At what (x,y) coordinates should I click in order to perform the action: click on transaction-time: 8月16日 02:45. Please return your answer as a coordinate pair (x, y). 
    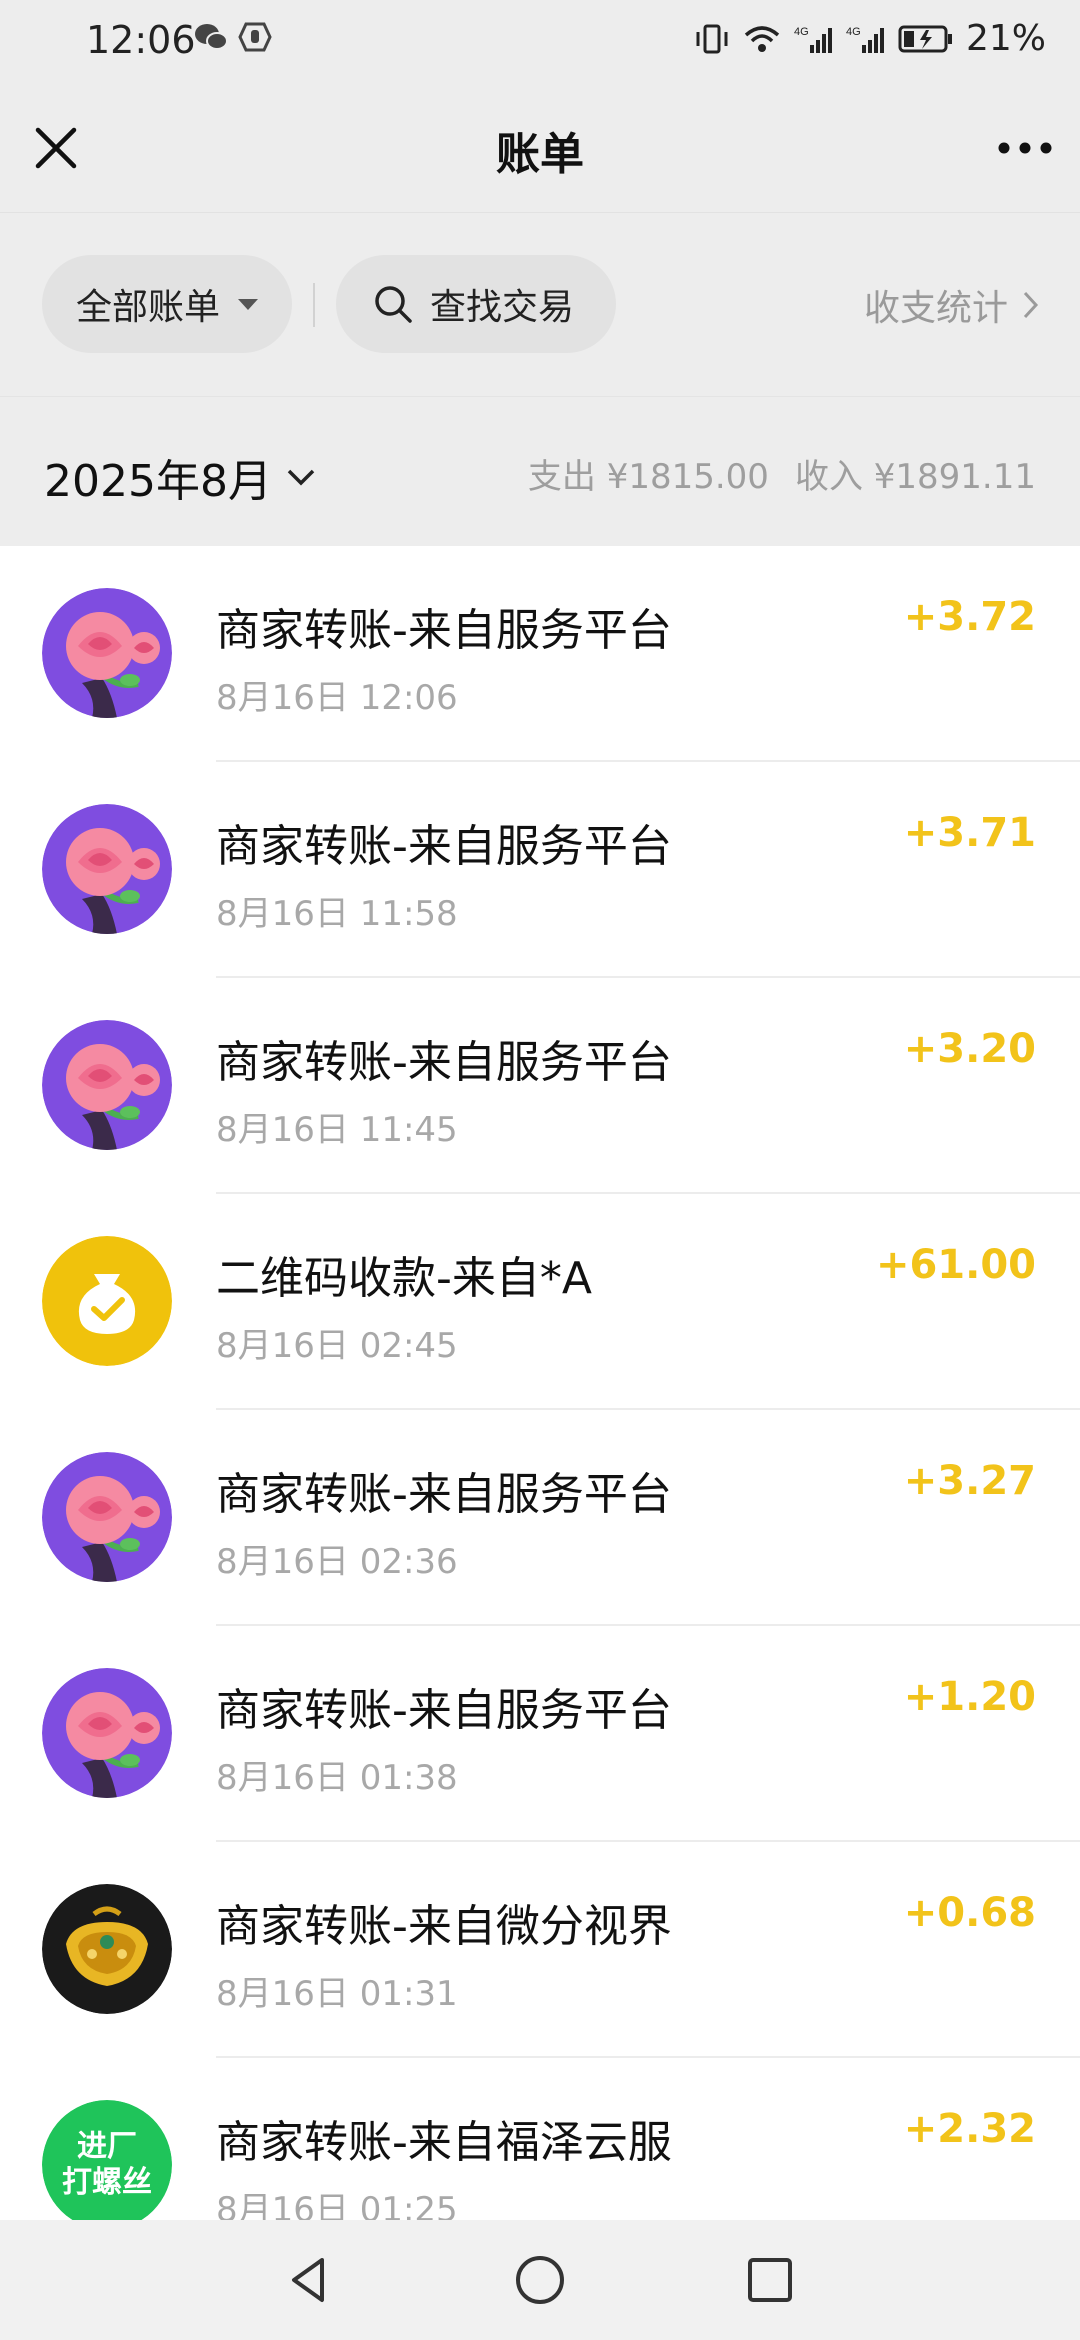
    Looking at the image, I should click on (337, 1346).